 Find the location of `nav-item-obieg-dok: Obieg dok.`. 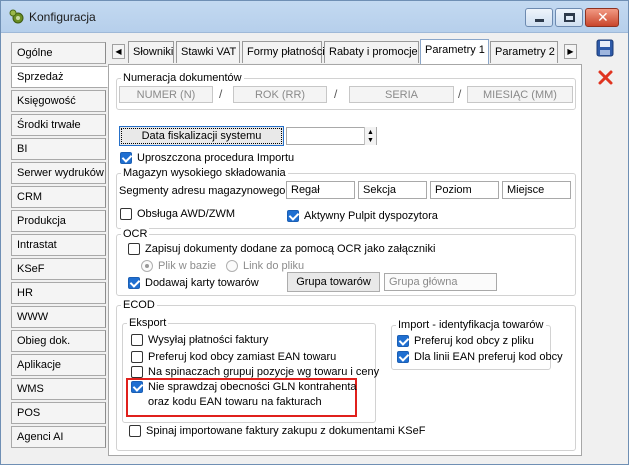

nav-item-obieg-dok: Obieg dok. is located at coordinates (58, 341).